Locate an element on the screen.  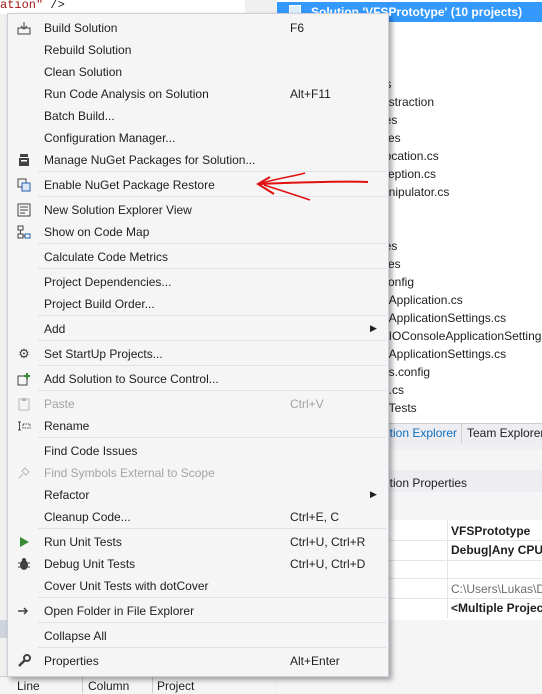
find-symbols-icon is located at coordinates (24, 473).